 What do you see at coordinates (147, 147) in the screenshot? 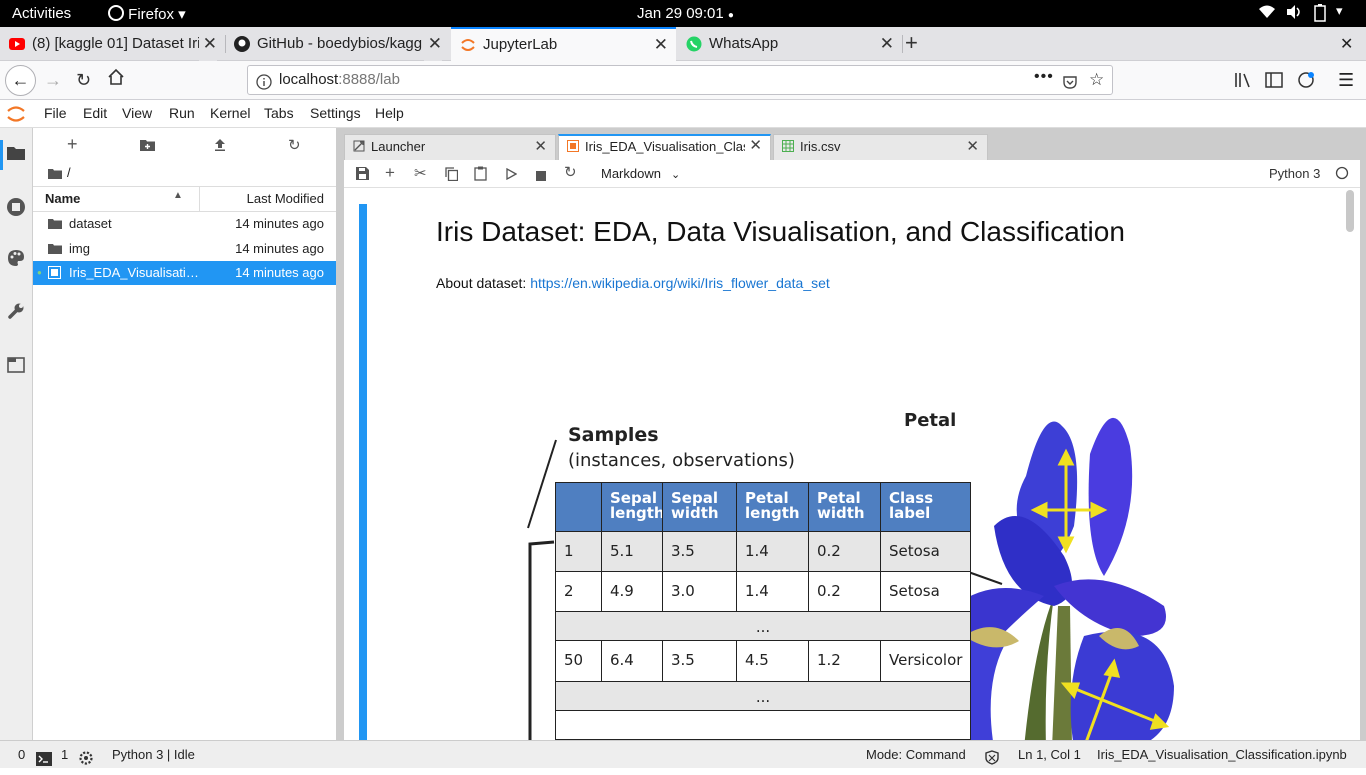
I see `new-folder-icon` at bounding box center [147, 147].